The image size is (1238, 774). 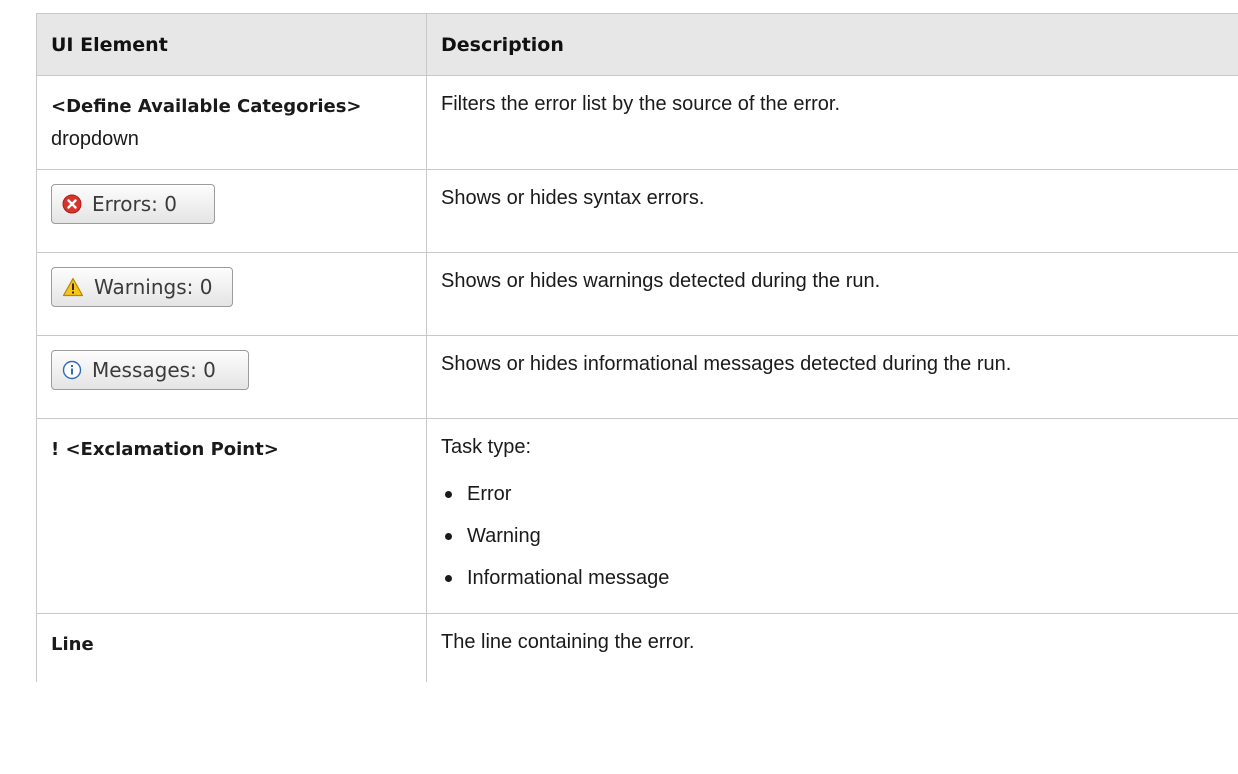 I want to click on table-row: Line The line containing the error., so click(x=637, y=647).